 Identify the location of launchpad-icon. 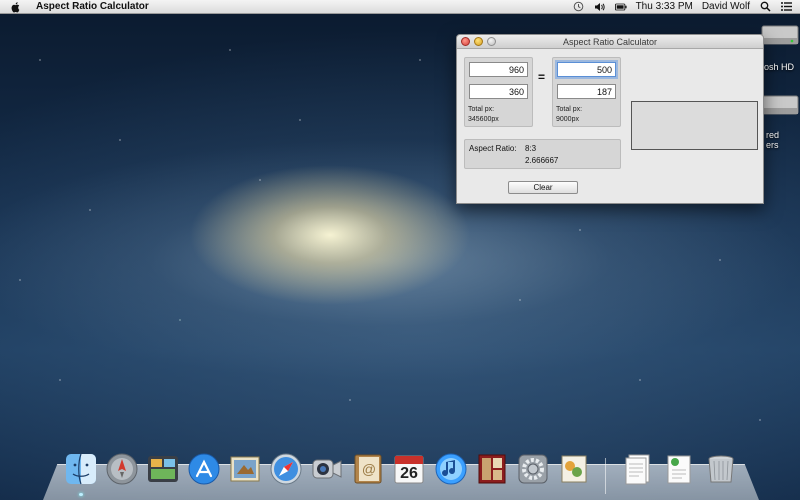
(122, 469).